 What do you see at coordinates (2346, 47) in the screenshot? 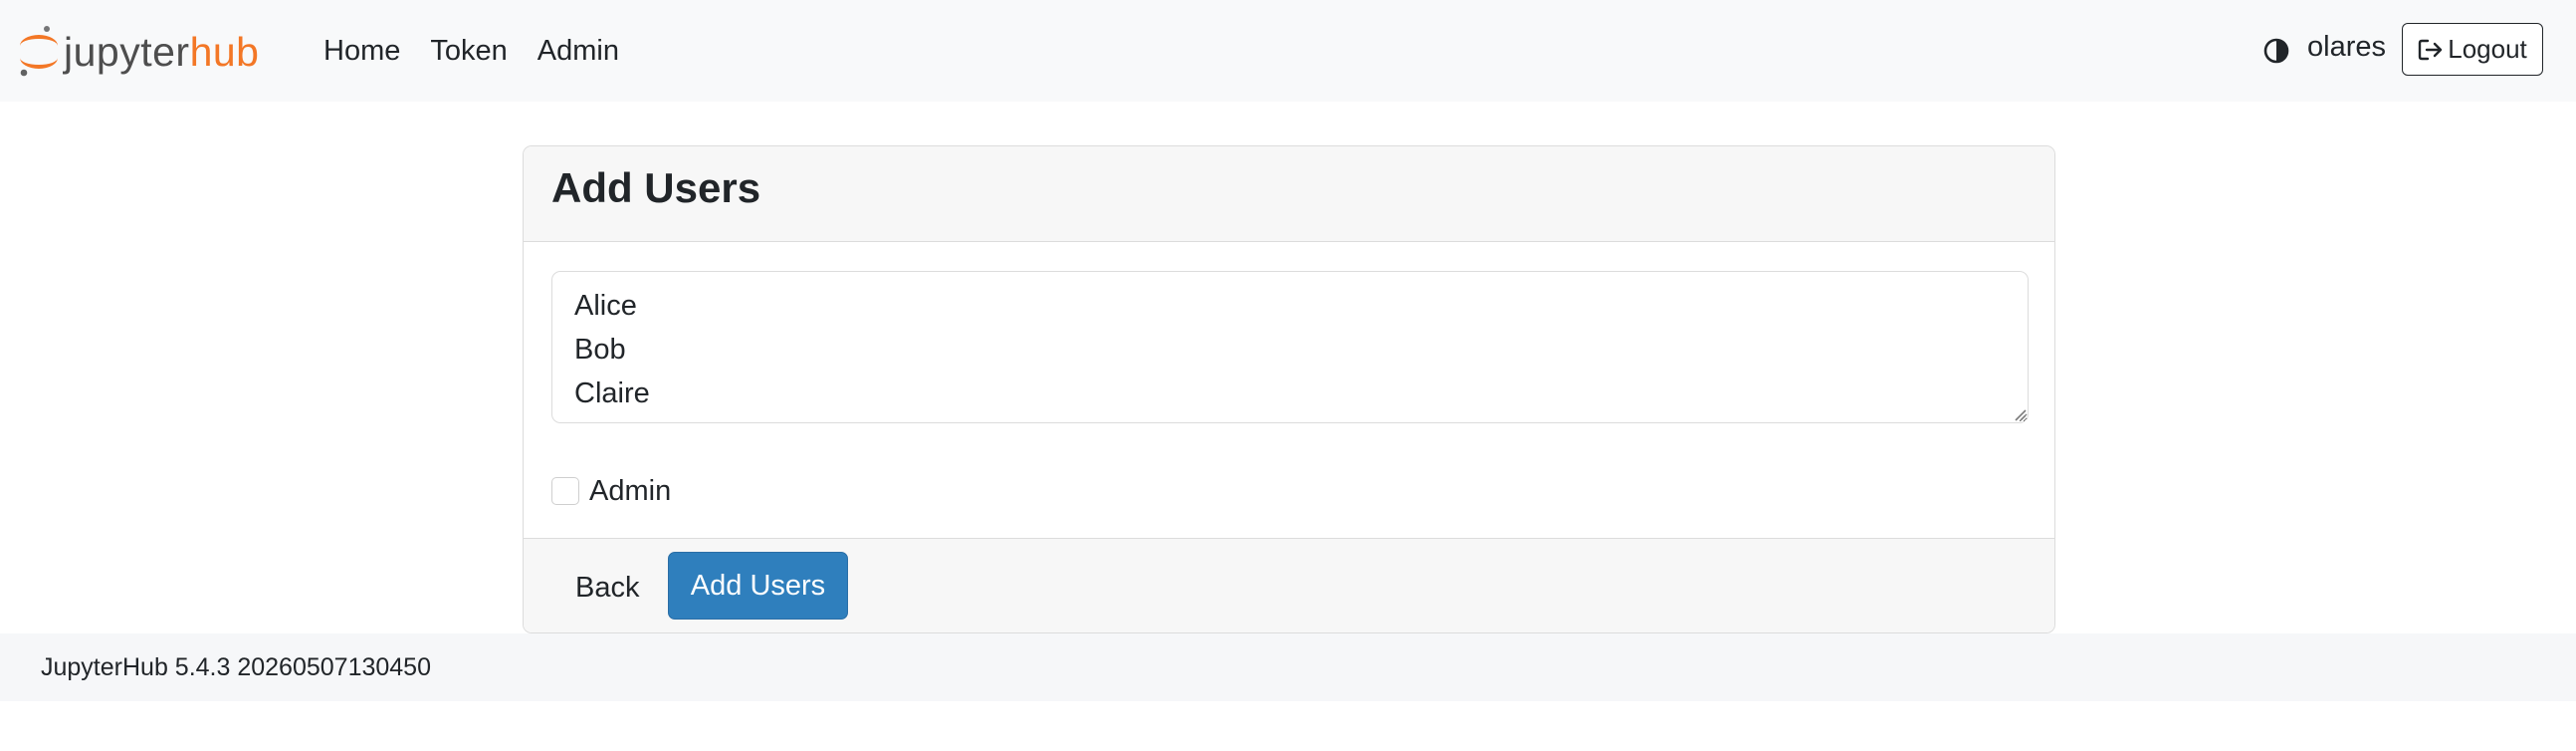
I see `username-label: olares` at bounding box center [2346, 47].